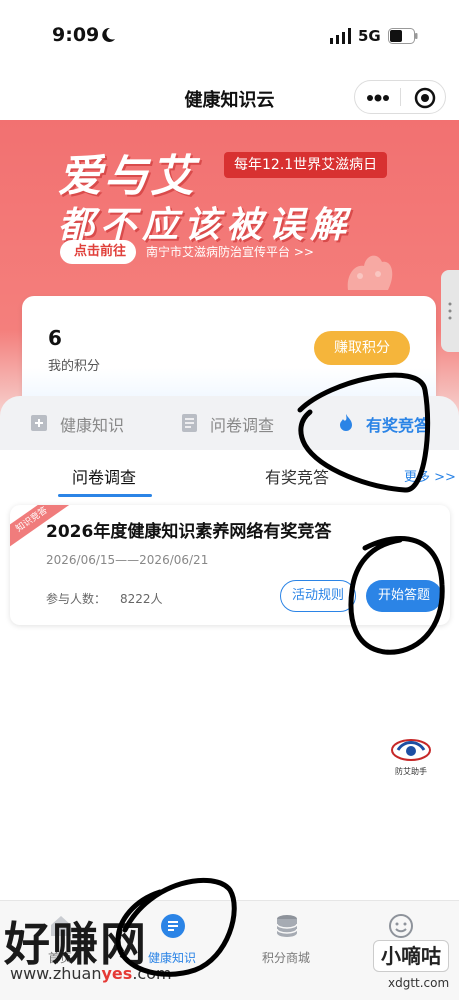 This screenshot has height=1000, width=459. Describe the element at coordinates (318, 596) in the screenshot. I see `activity-rules-button: 活动规则` at that location.